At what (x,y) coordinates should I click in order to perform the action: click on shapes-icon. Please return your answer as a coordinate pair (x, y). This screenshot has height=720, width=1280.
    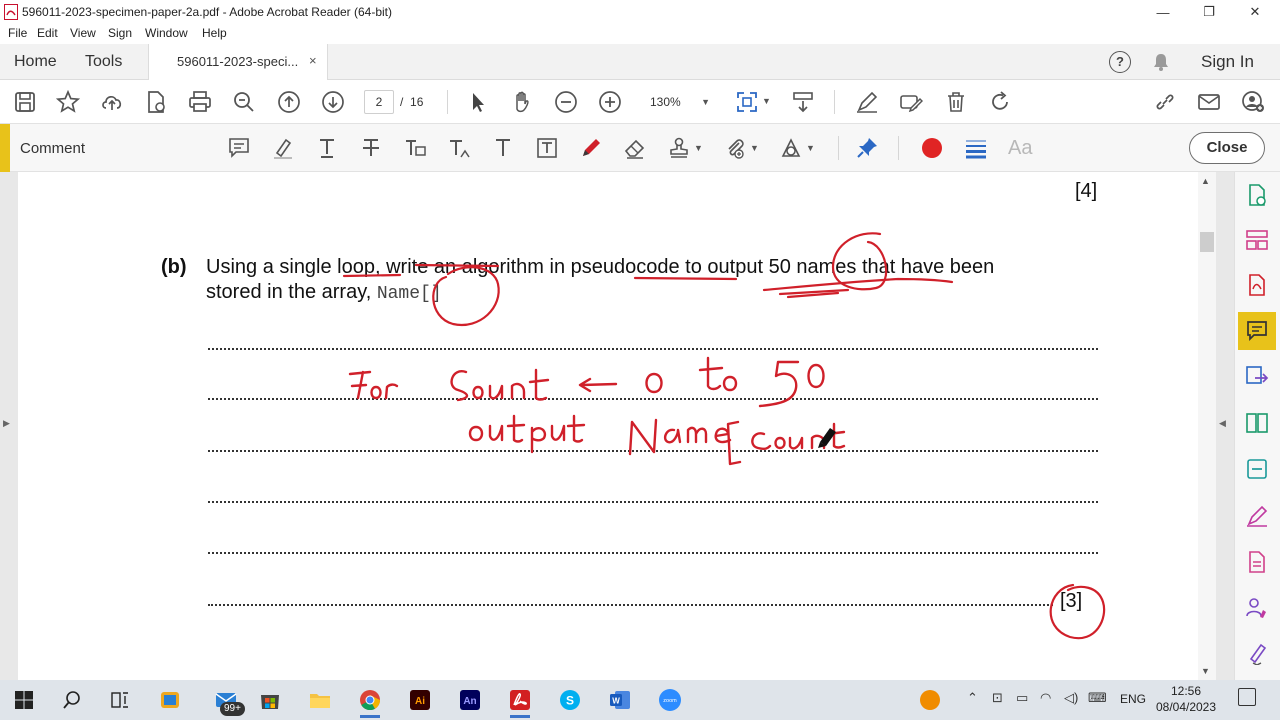
    Looking at the image, I should click on (791, 148).